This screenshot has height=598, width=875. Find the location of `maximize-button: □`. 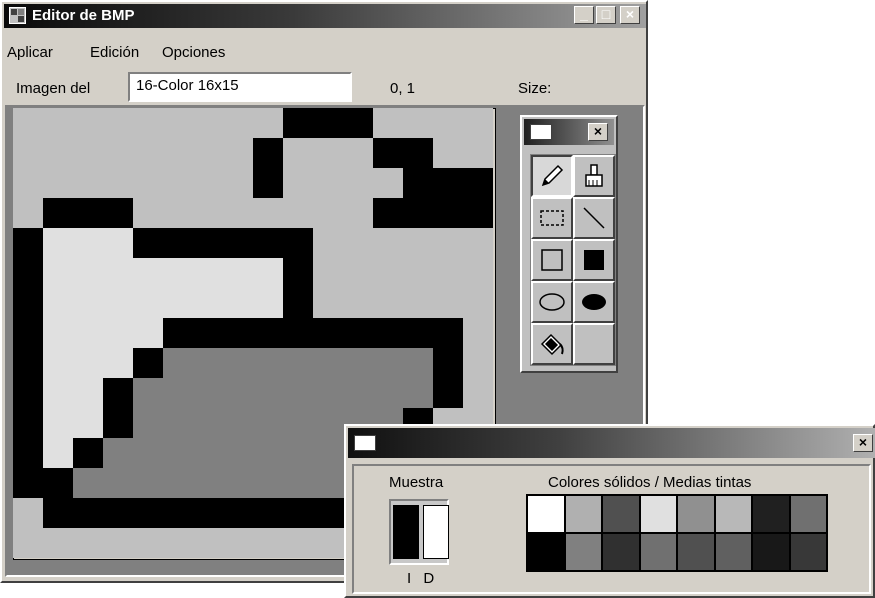

maximize-button: □ is located at coordinates (606, 15).